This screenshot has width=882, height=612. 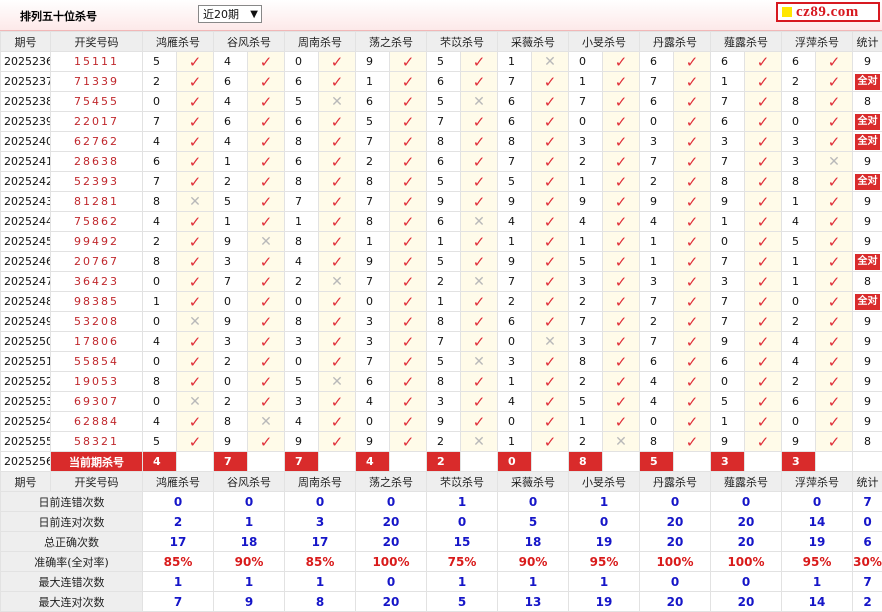 What do you see at coordinates (221, 14) in the screenshot?
I see `period-select-value: 近20期` at bounding box center [221, 14].